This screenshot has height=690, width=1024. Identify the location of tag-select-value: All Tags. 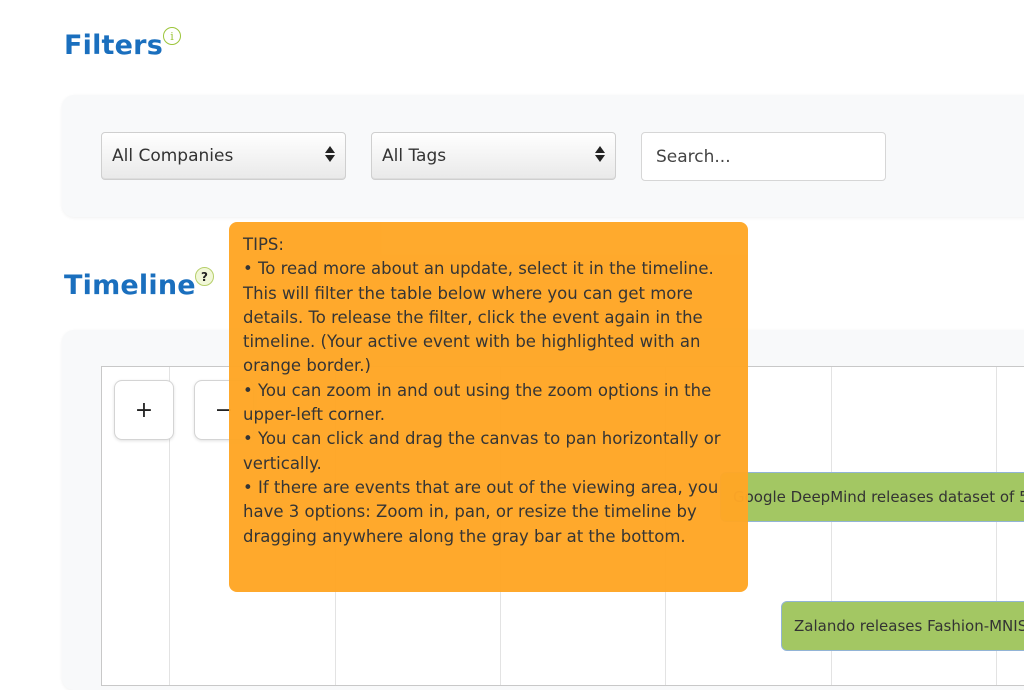
(414, 156).